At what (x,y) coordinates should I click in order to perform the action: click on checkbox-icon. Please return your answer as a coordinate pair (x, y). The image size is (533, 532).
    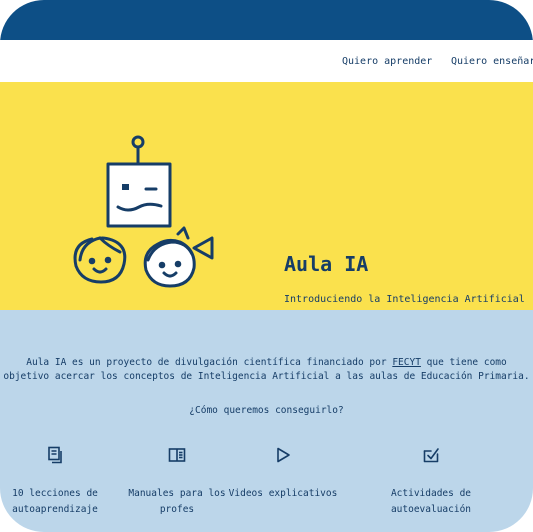
    Looking at the image, I should click on (431, 455).